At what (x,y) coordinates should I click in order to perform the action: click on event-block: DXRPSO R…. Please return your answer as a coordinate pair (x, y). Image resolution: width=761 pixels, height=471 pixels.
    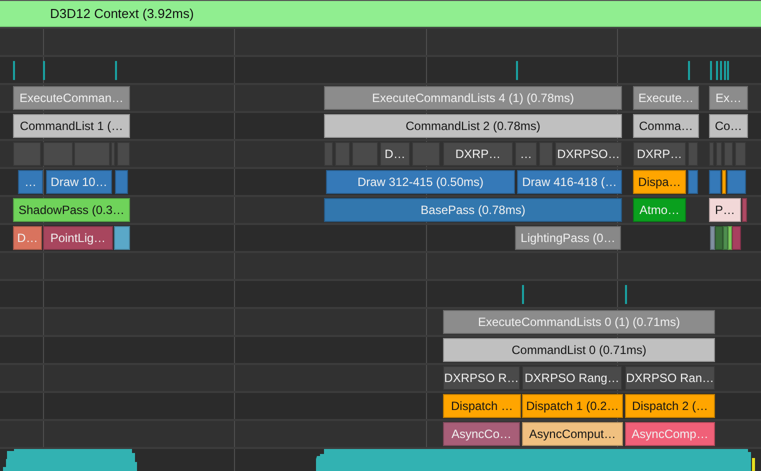
    Looking at the image, I should click on (481, 378).